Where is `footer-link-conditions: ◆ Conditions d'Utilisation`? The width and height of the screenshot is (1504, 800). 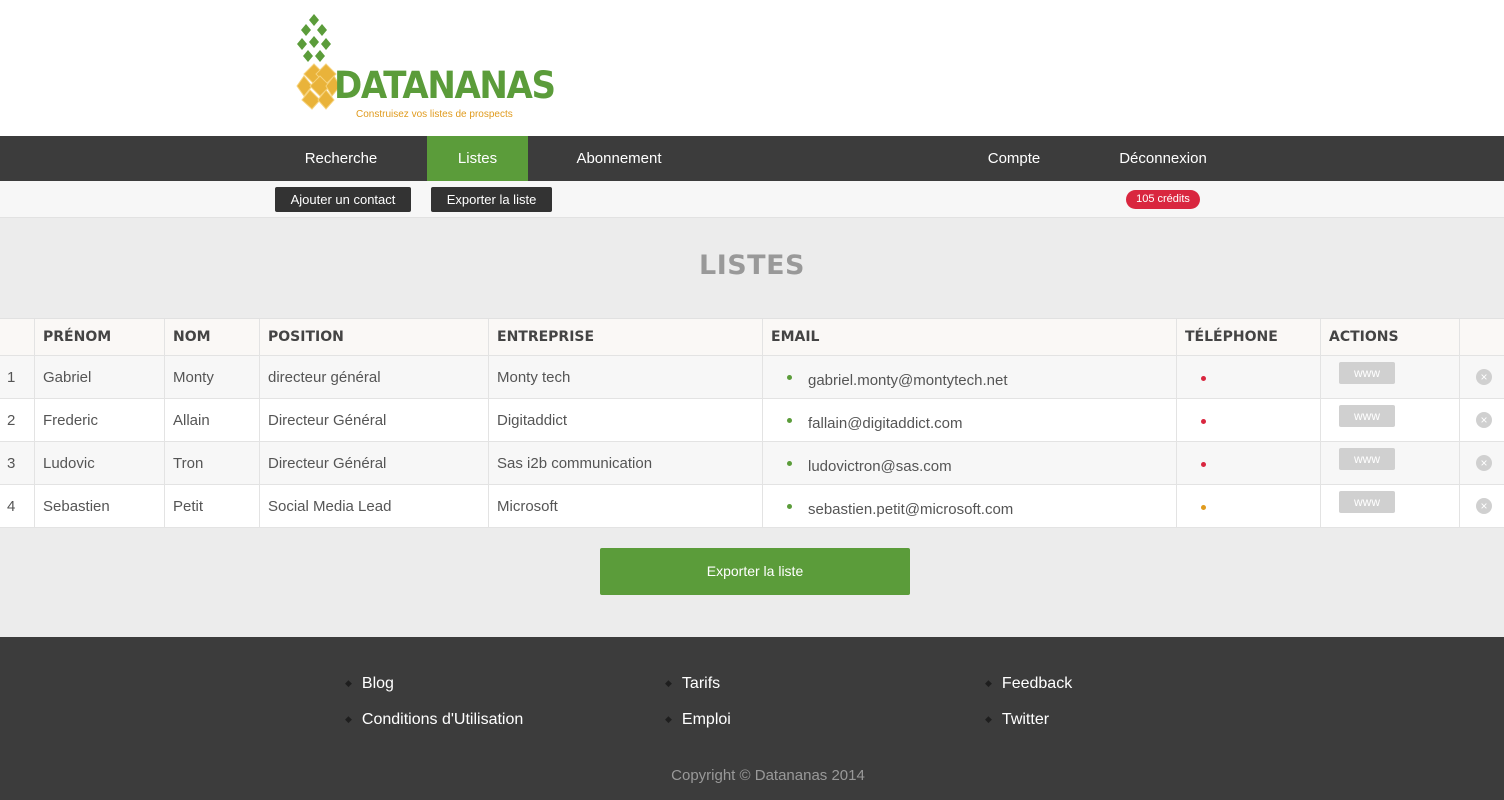 footer-link-conditions: ◆ Conditions d'Utilisation is located at coordinates (434, 720).